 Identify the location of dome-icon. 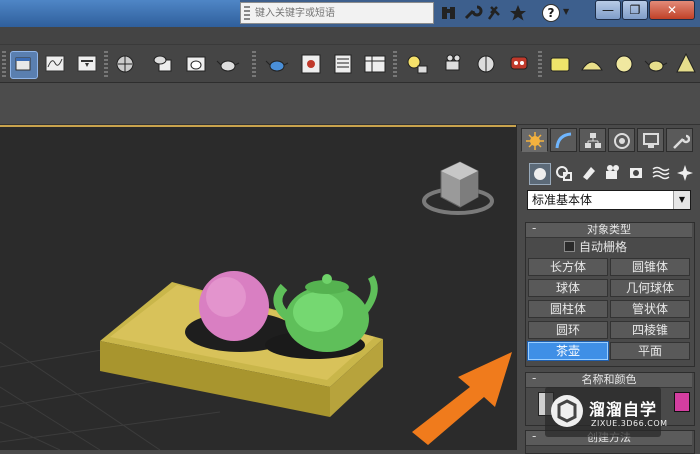
(592, 64).